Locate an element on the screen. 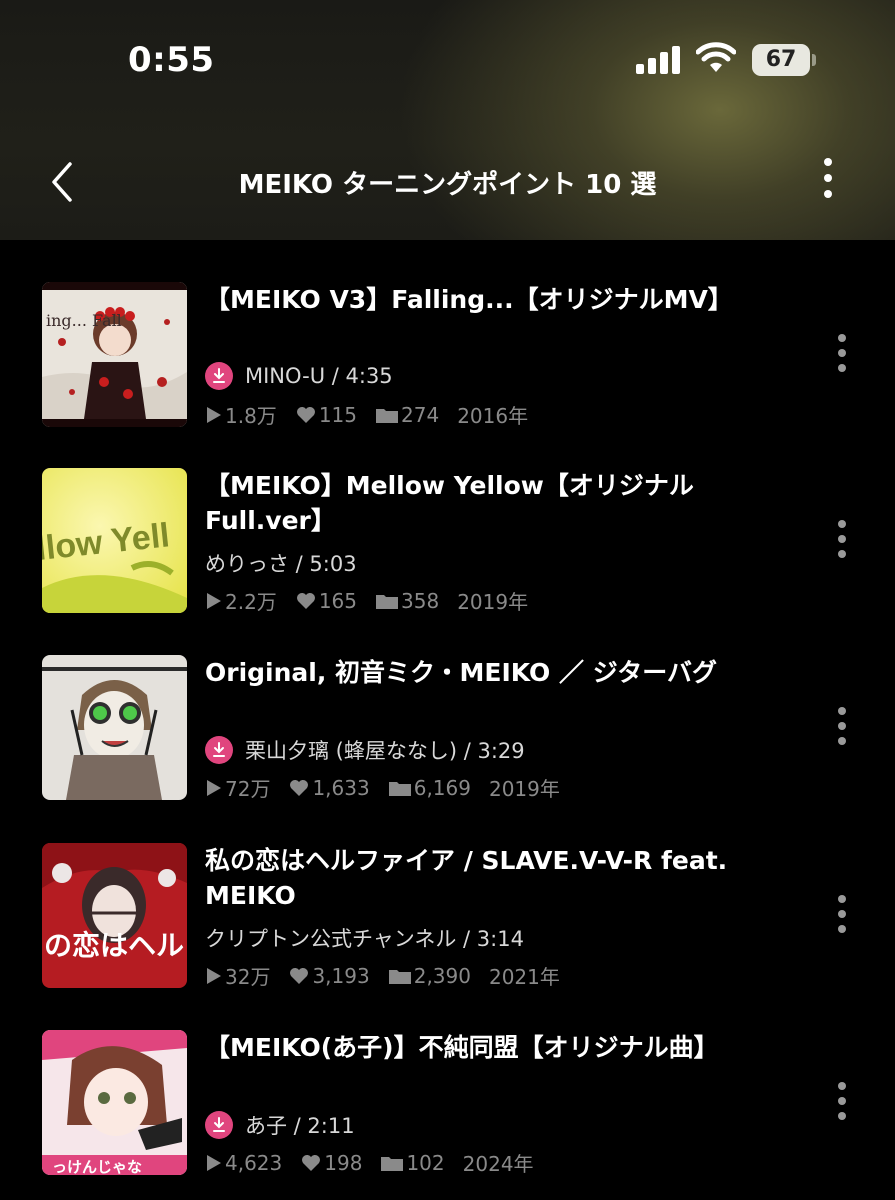  video-stats: 4,623 198 102 2024年 is located at coordinates (378, 1162).